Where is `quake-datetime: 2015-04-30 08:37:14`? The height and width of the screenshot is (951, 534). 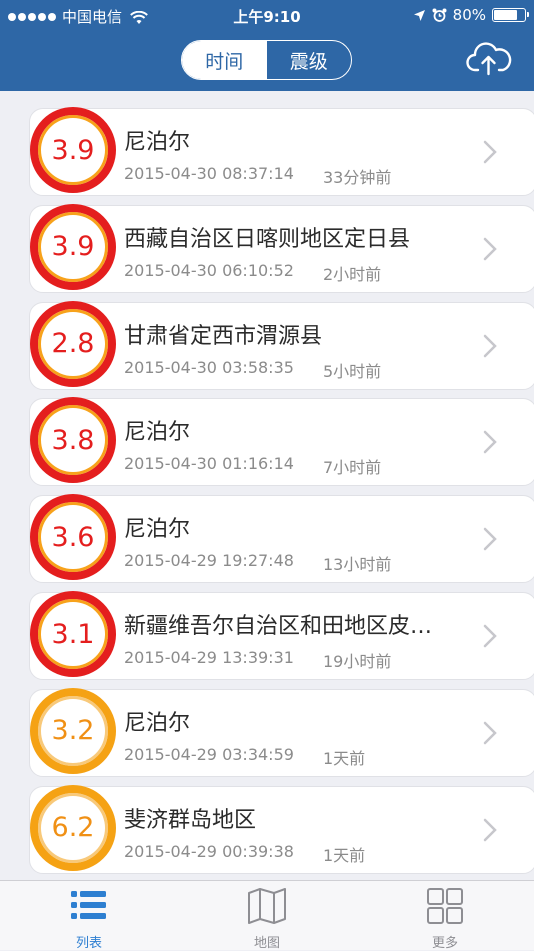
quake-datetime: 2015-04-30 08:37:14 is located at coordinates (209, 173).